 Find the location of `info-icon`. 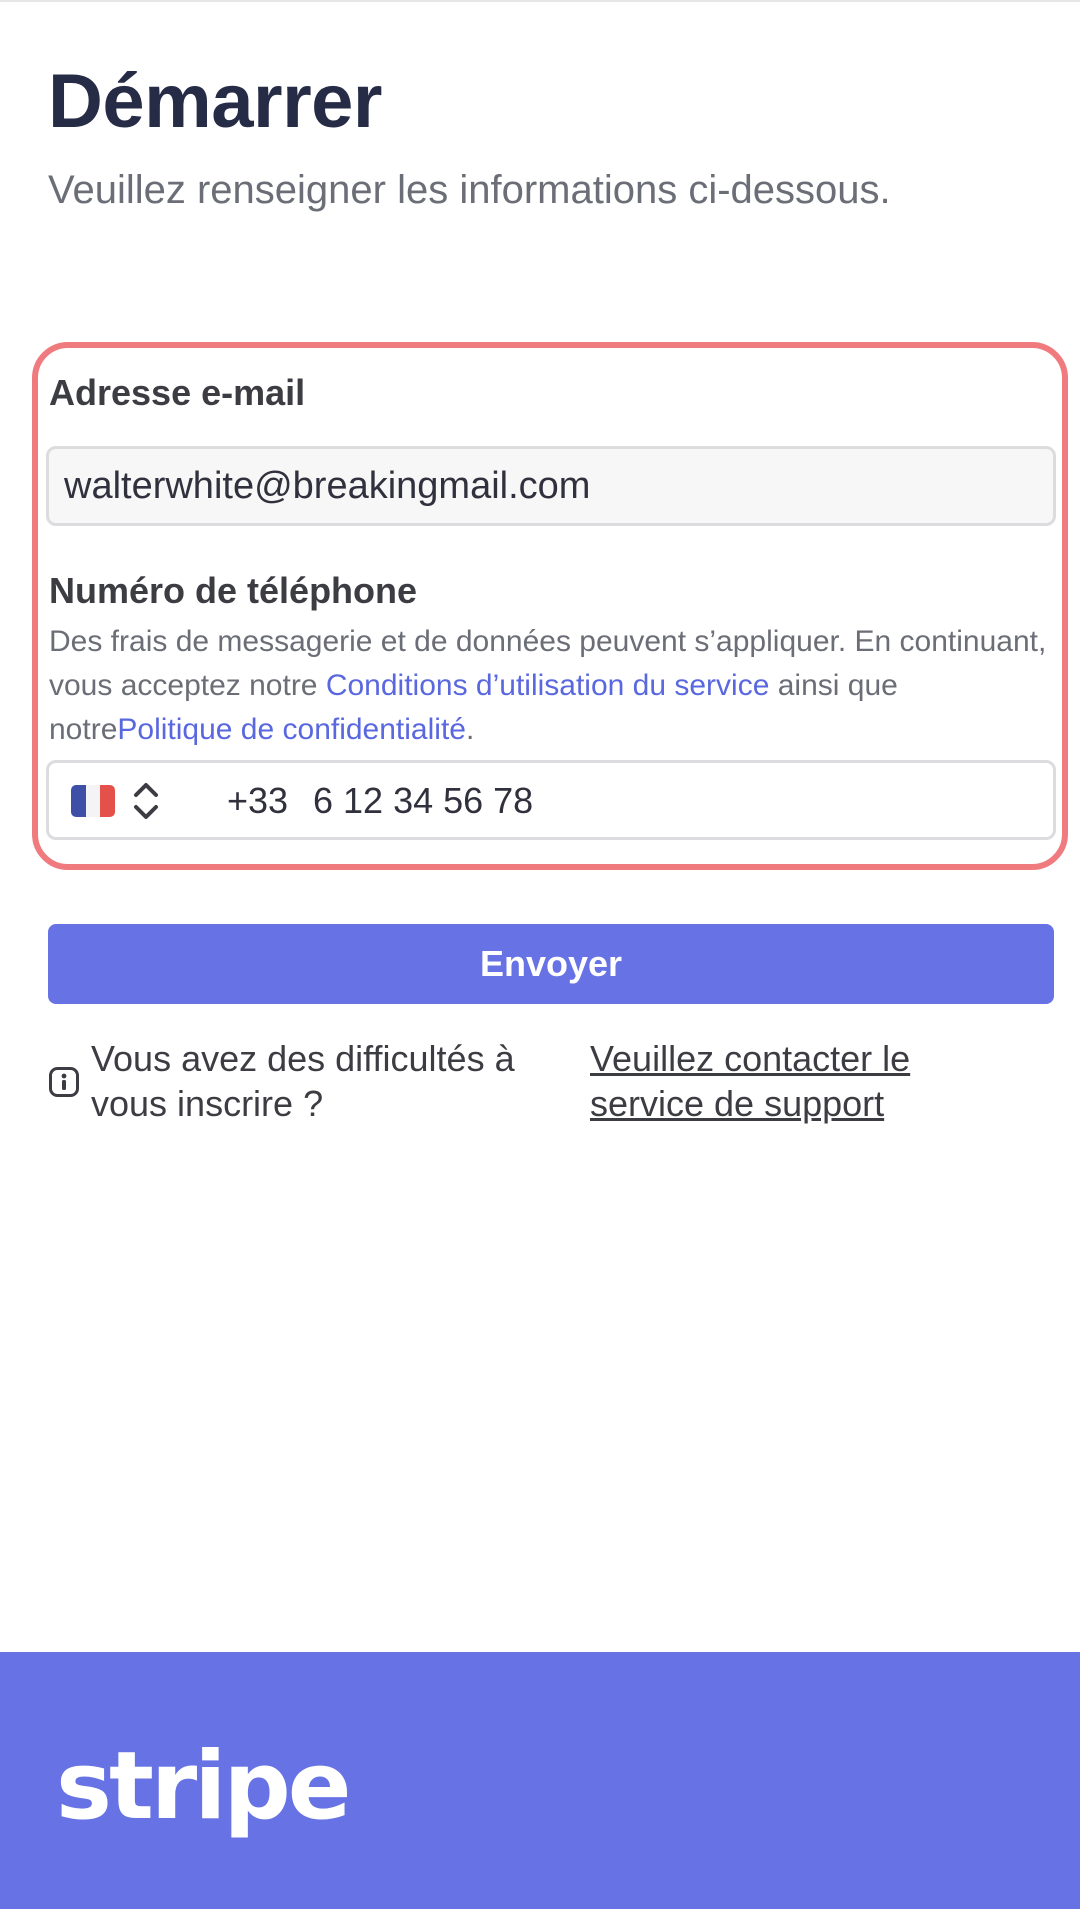

info-icon is located at coordinates (64, 1082).